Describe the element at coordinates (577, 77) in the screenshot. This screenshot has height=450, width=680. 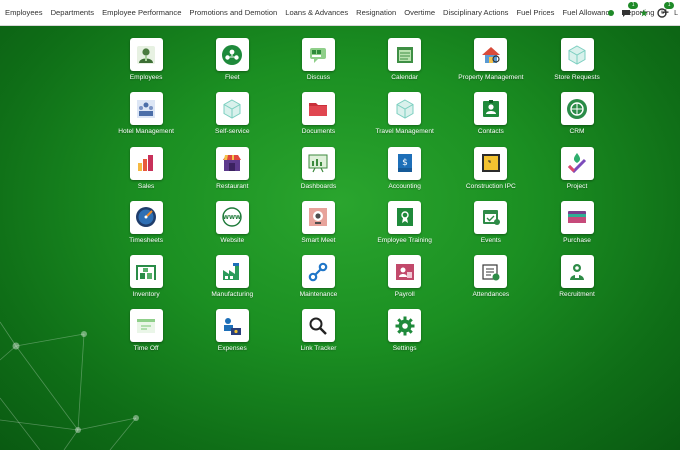
I see `app-label: Store Requests` at that location.